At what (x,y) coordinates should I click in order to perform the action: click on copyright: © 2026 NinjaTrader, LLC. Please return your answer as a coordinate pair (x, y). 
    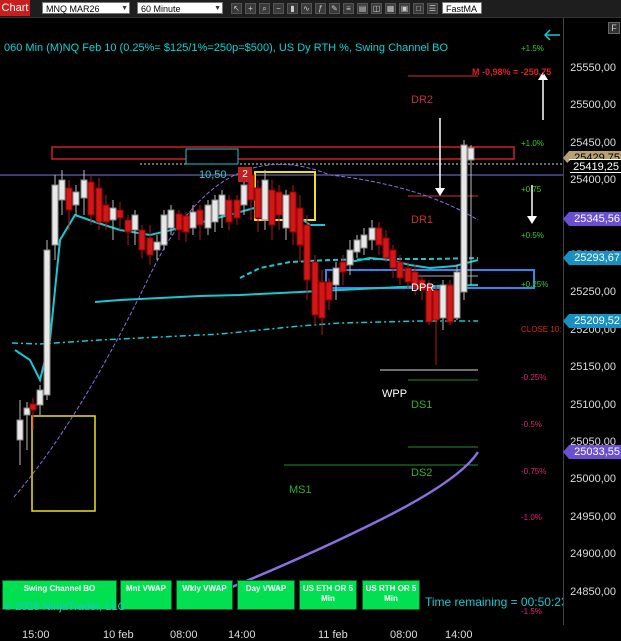
    Looking at the image, I should click on (65, 607).